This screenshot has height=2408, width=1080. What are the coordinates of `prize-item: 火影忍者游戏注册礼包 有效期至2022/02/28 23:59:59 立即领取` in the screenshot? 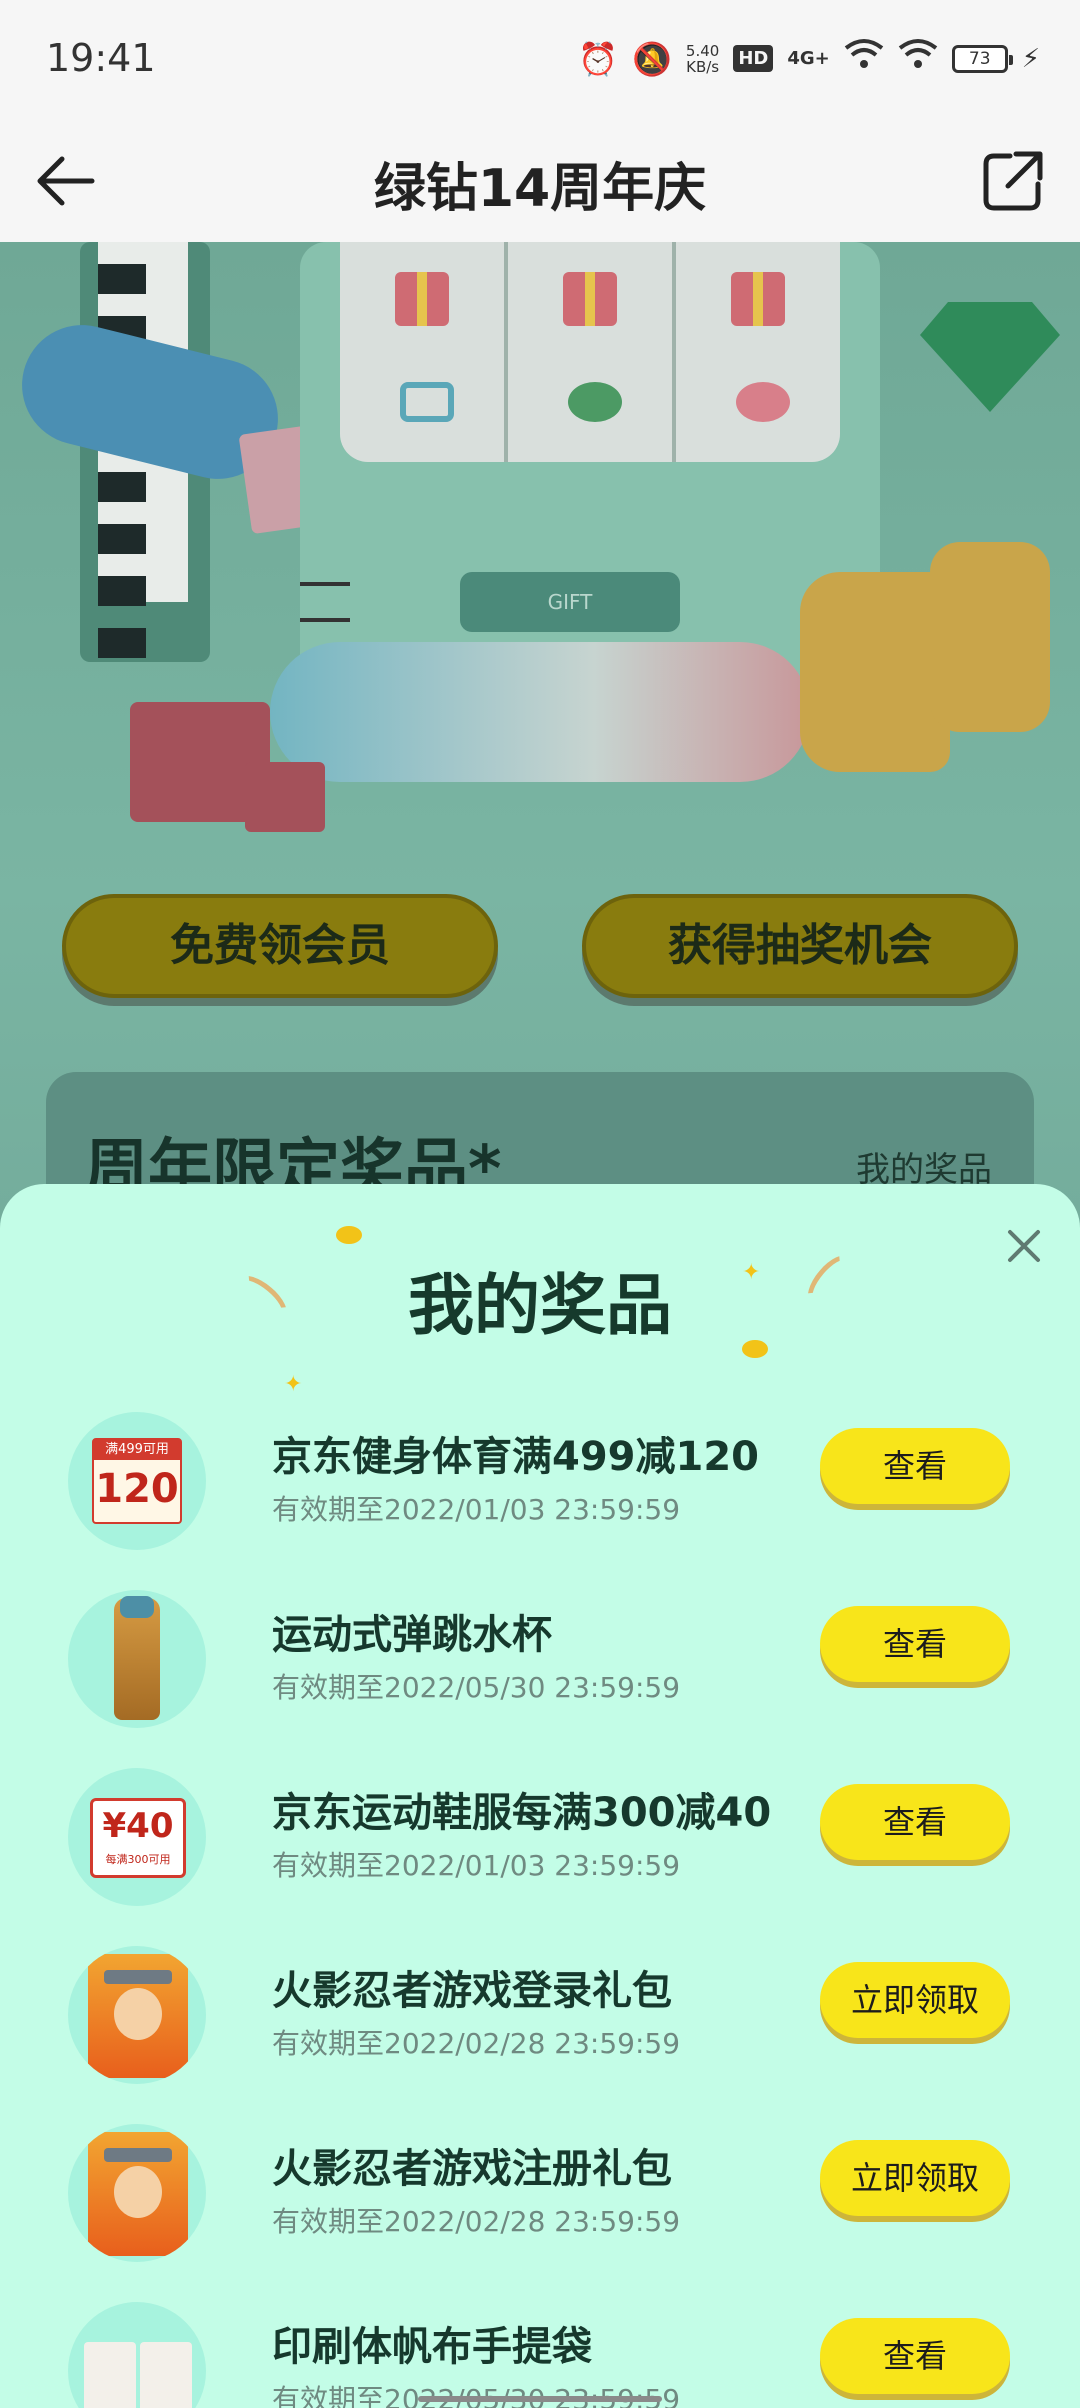 It's located at (540, 2199).